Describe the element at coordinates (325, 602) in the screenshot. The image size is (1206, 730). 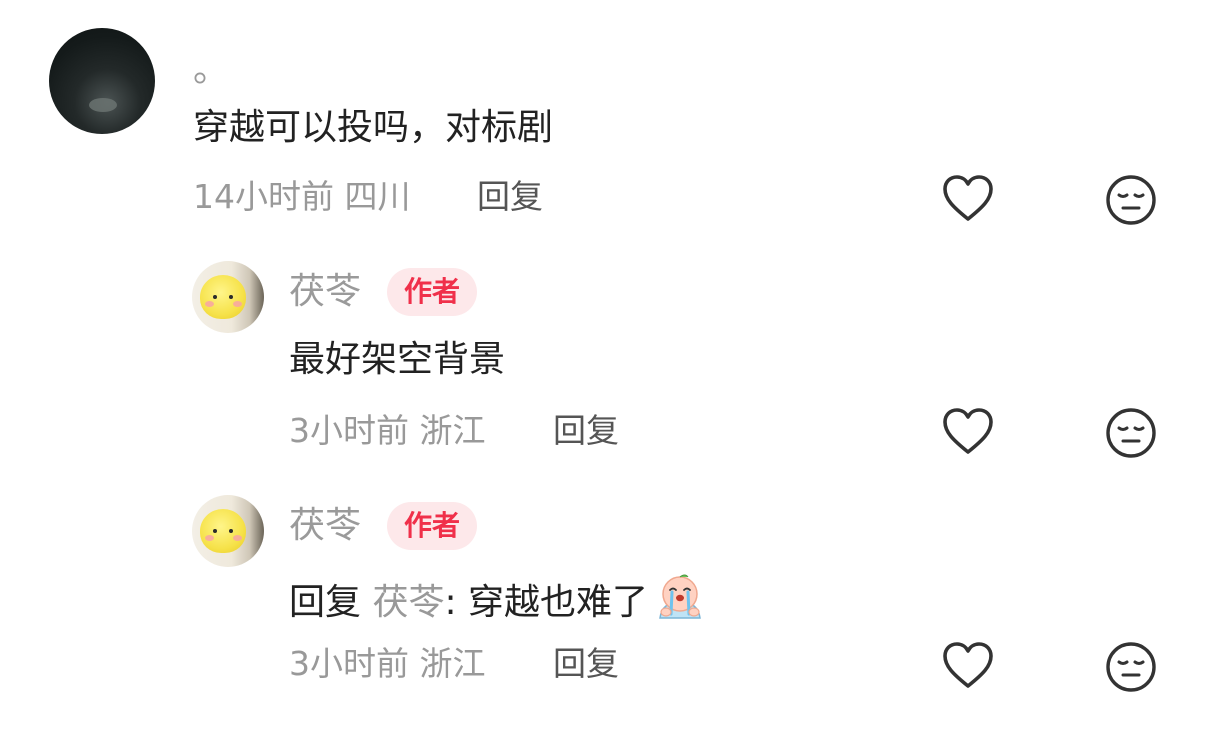
I see `reply-prefix: 回复` at that location.